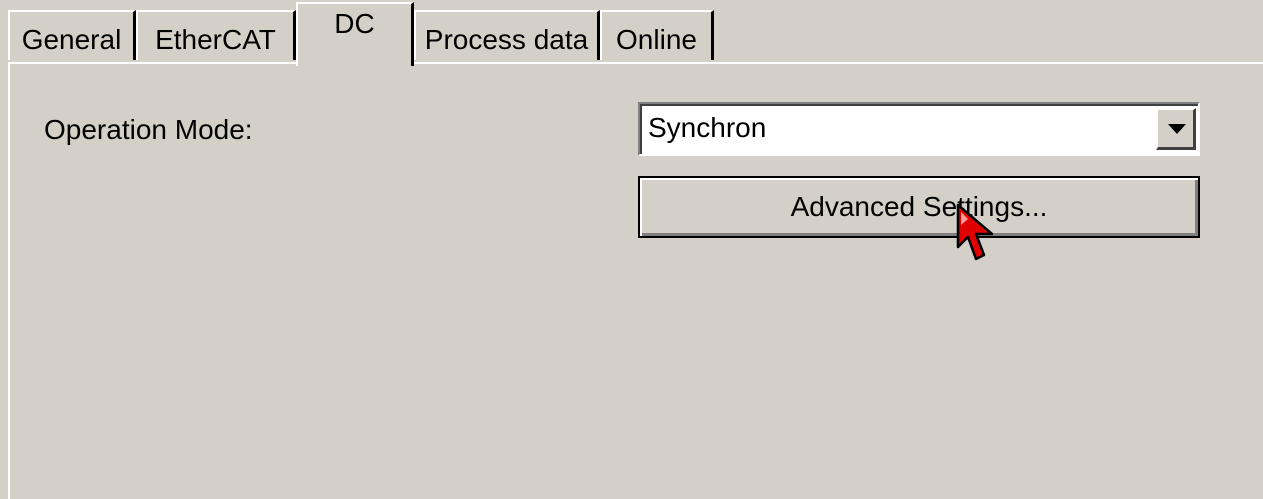 This screenshot has width=1263, height=499. I want to click on chevron-down-icon, so click(1177, 129).